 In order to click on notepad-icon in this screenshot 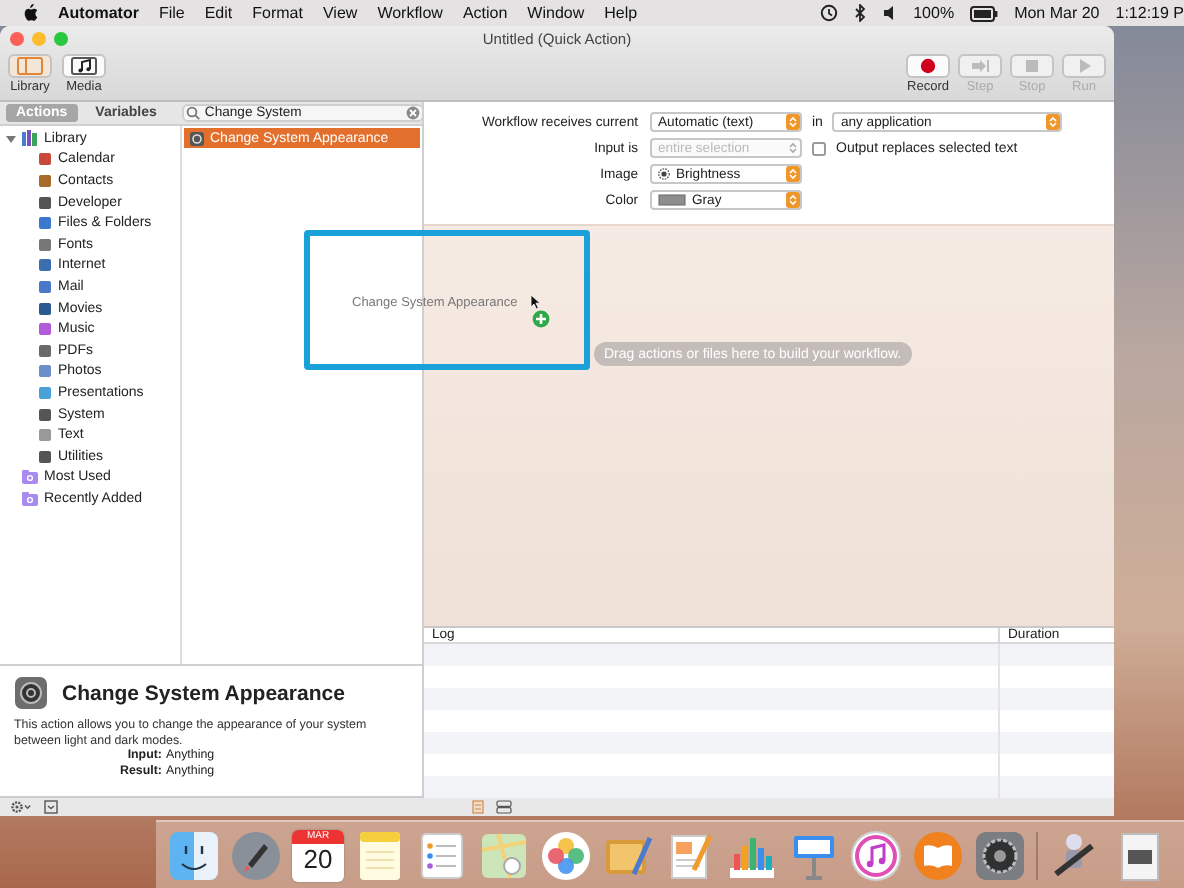, I will do `click(380, 855)`.